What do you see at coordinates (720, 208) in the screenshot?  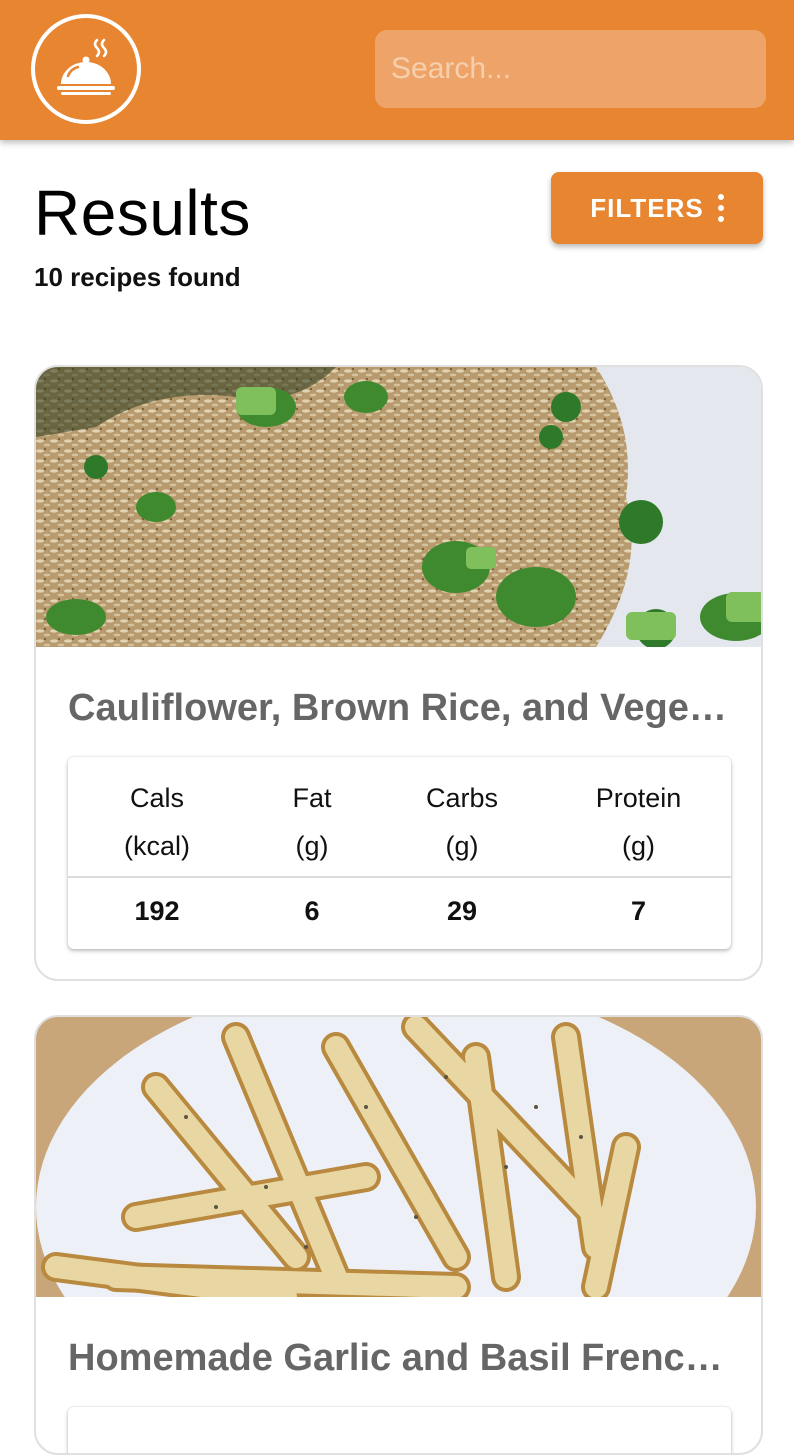 I see `more-vertical-icon` at bounding box center [720, 208].